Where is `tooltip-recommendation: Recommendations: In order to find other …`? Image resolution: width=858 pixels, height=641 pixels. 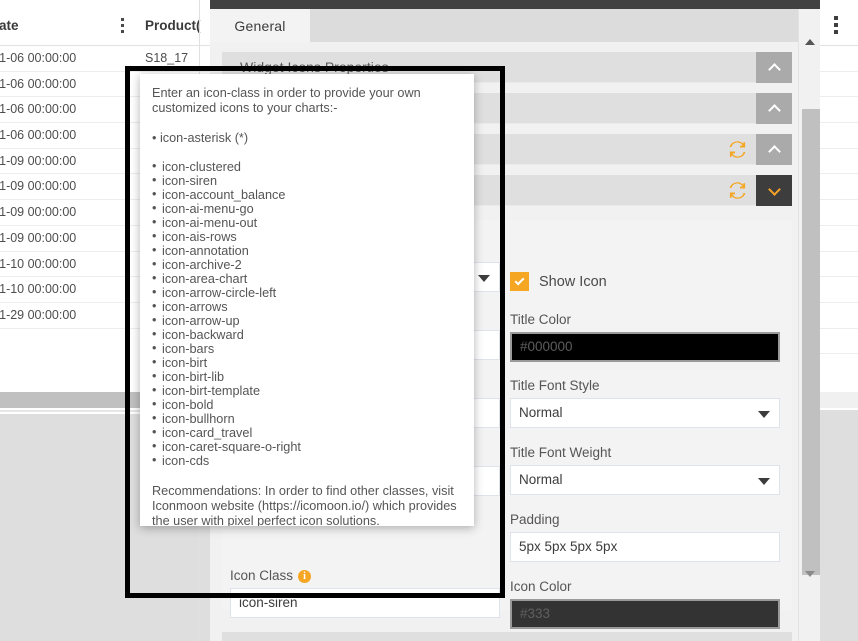
tooltip-recommendation: Recommendations: In order to find other … is located at coordinates (304, 504).